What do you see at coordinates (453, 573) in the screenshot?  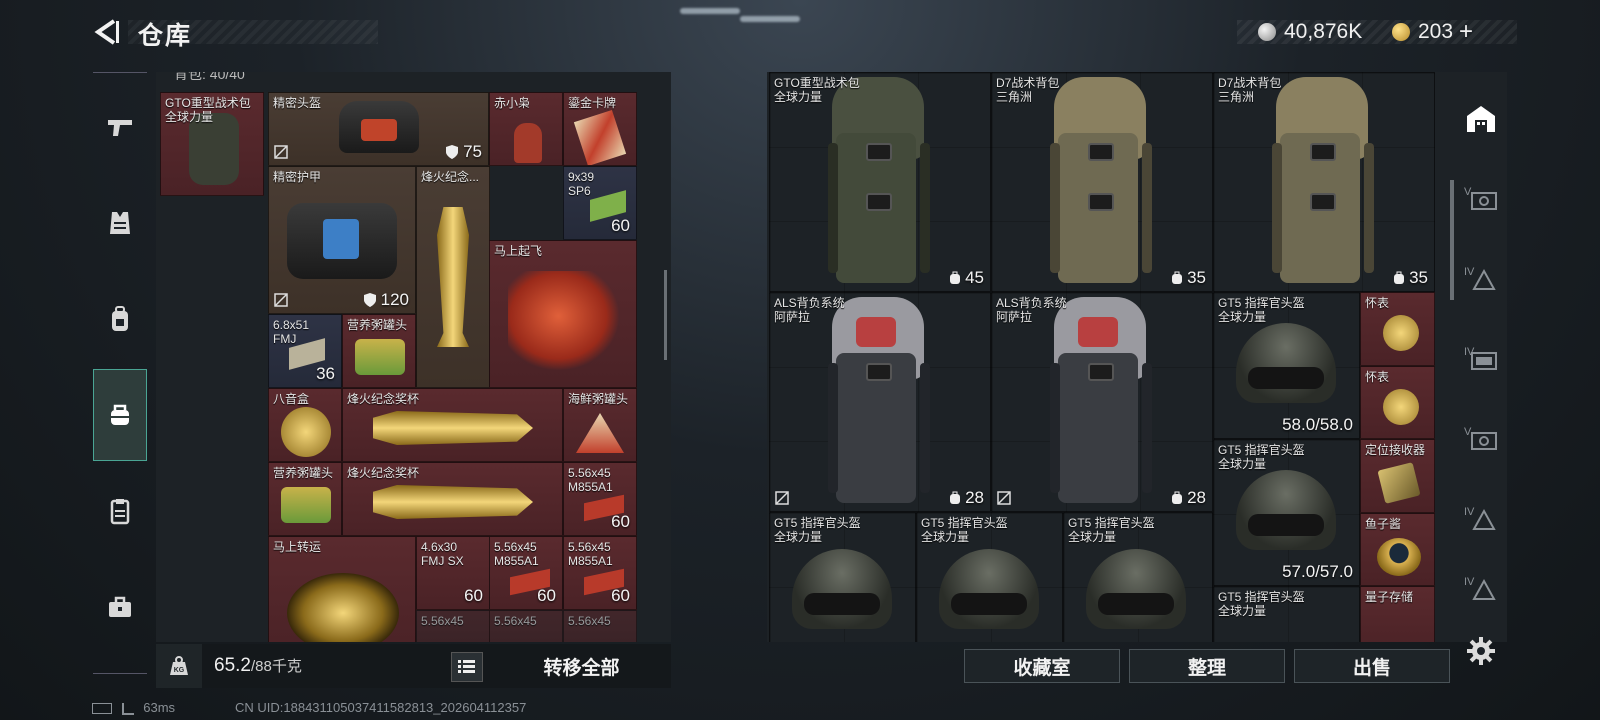 I see `item-ammo-46: 4.6x30 FMJ SX 60` at bounding box center [453, 573].